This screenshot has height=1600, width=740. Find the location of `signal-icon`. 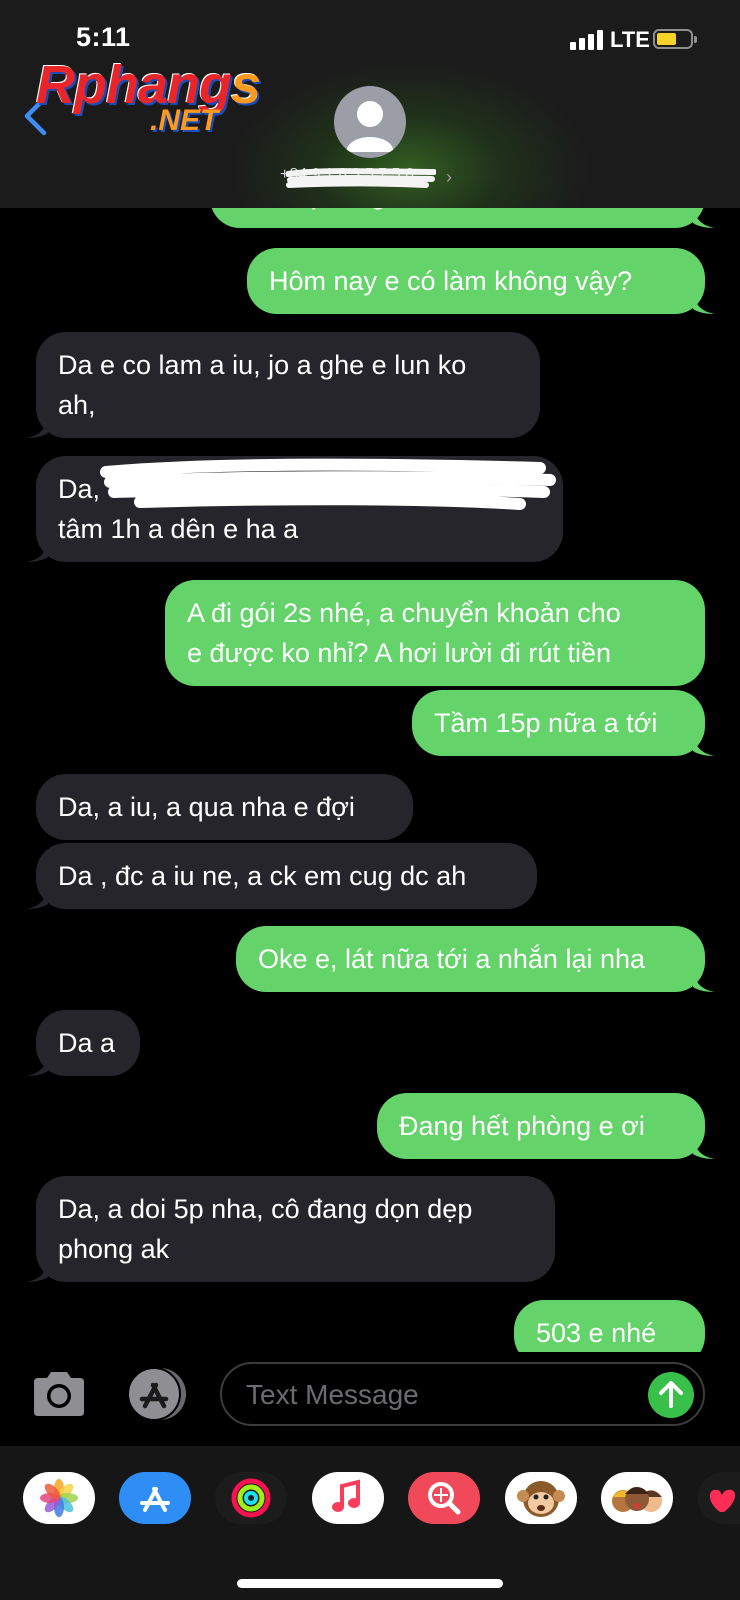

signal-icon is located at coordinates (587, 39).